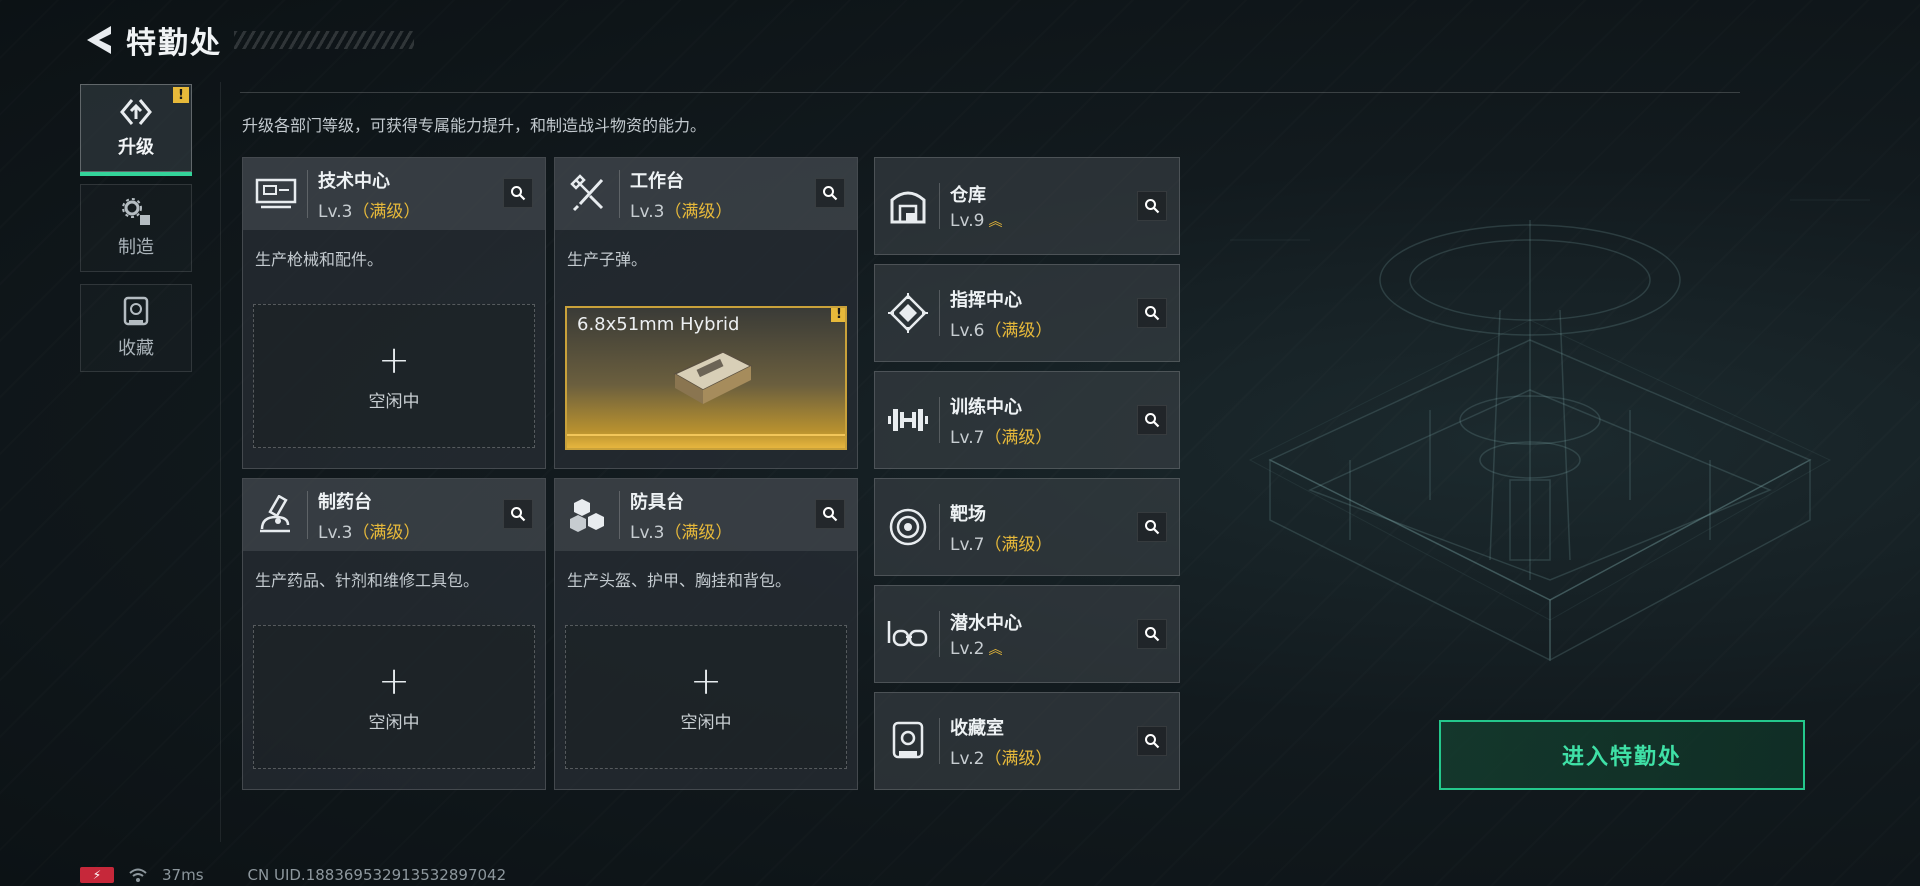 The image size is (1920, 886). What do you see at coordinates (1027, 527) in the screenshot?
I see `facility-shooting-range: 靶场 Lv.7（满级）` at bounding box center [1027, 527].